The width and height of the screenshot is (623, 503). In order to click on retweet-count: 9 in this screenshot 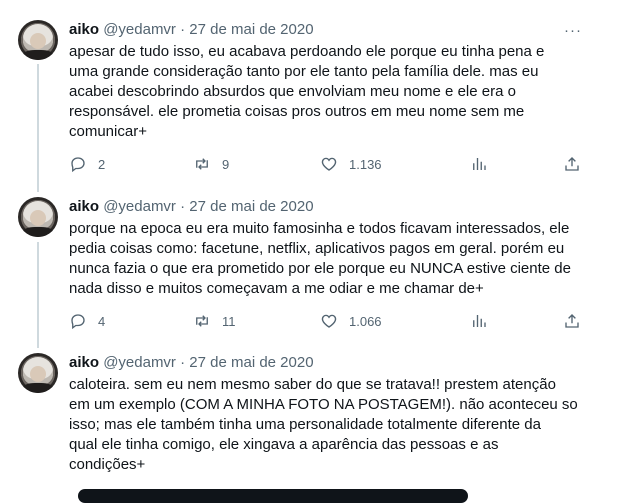, I will do `click(226, 164)`.